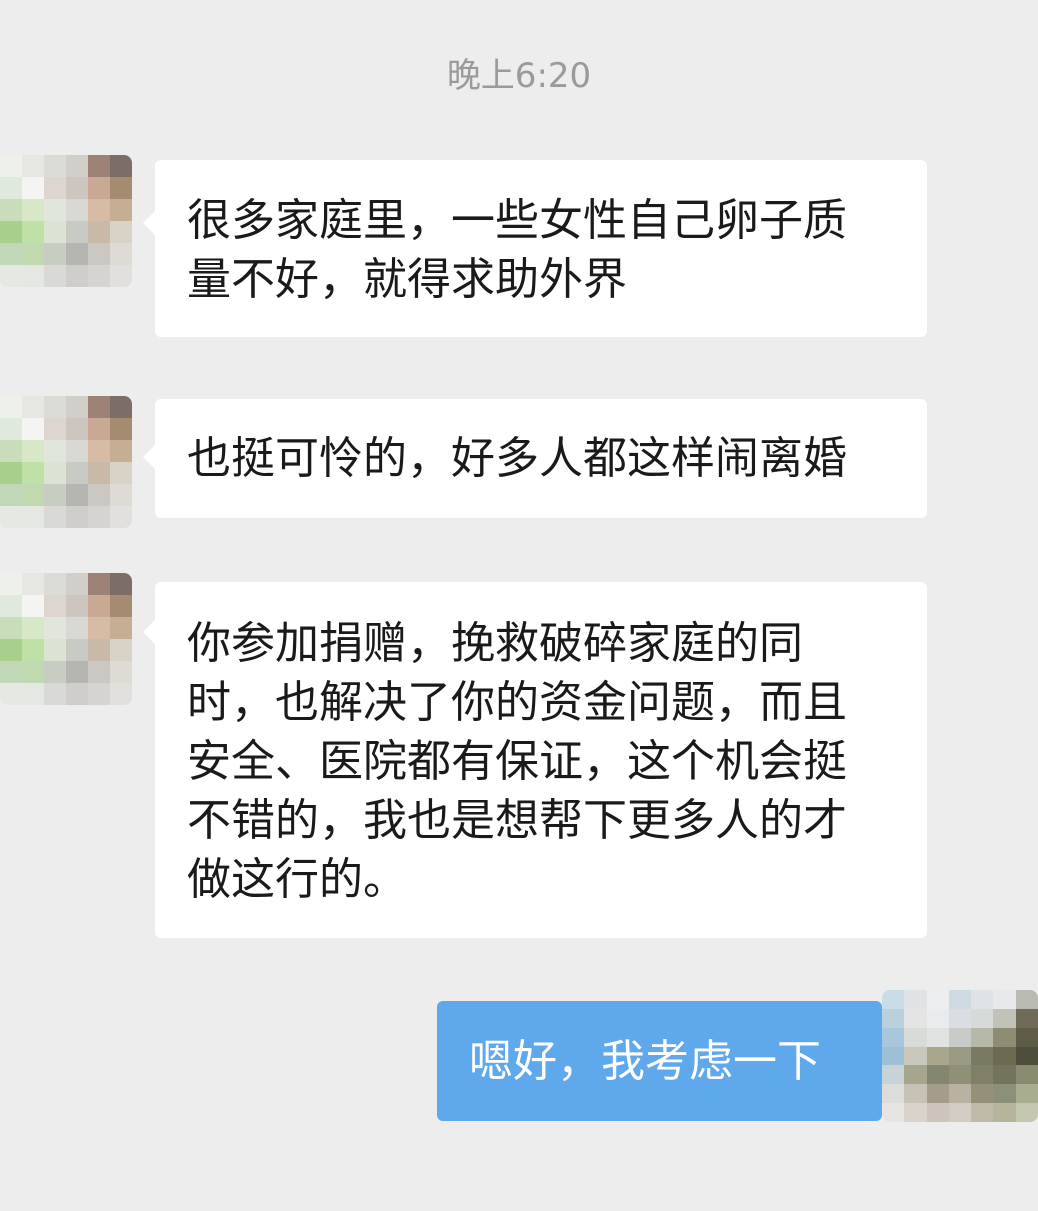  I want to click on message-text-line: 不错的，我也是想帮下更多人的才, so click(517, 820).